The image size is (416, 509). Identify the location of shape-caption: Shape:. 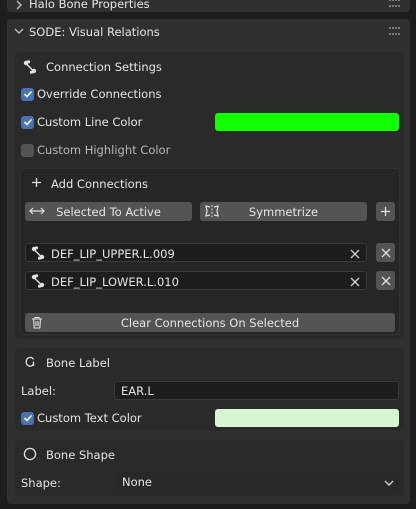
(41, 483).